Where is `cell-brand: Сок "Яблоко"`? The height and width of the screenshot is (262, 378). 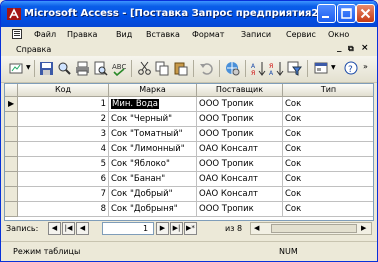
cell-brand: Сок "Яблоко" is located at coordinates (153, 164).